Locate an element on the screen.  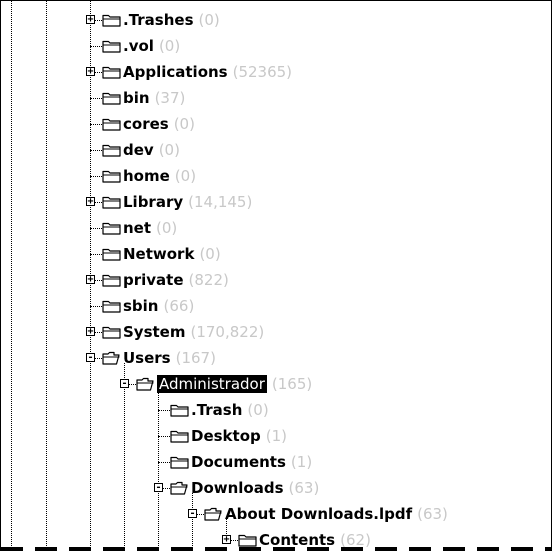
tree-node-text: dev (0) is located at coordinates (151, 150).